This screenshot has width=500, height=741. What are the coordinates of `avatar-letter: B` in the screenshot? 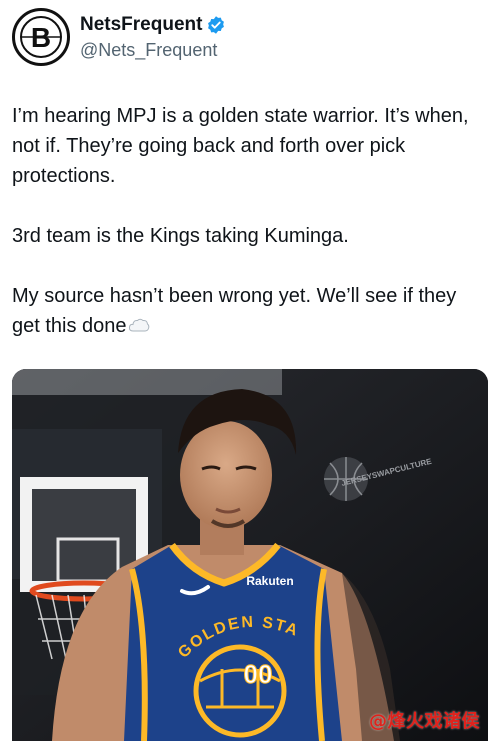 It's located at (41, 37).